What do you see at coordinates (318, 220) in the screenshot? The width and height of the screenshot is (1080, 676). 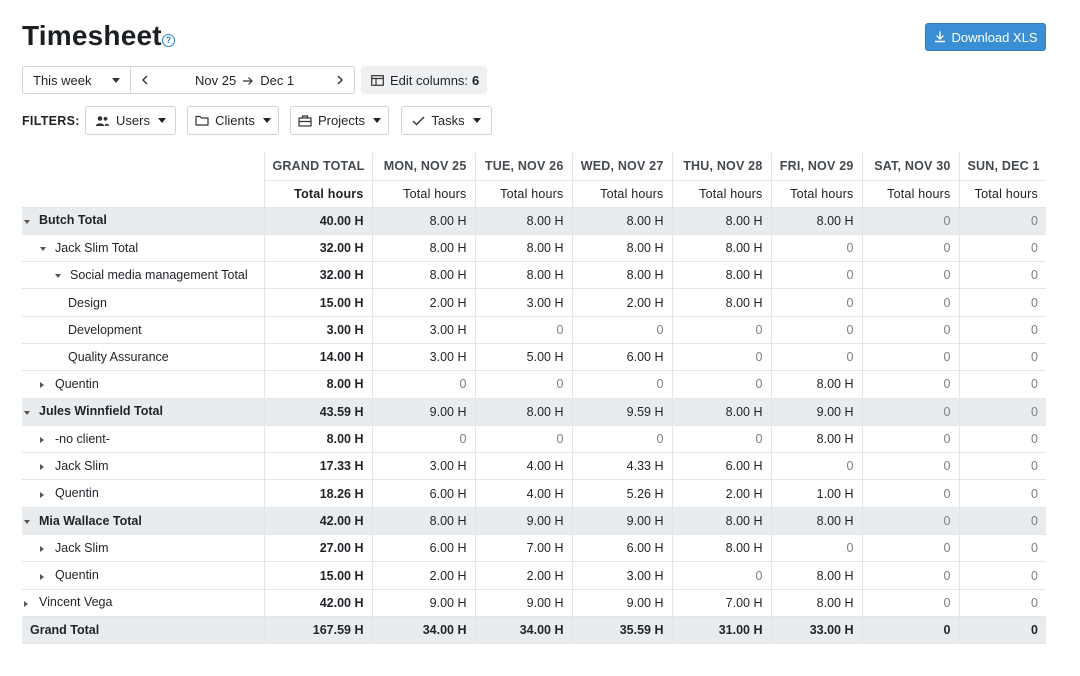 I see `grand-total-cell: 40.00 H` at bounding box center [318, 220].